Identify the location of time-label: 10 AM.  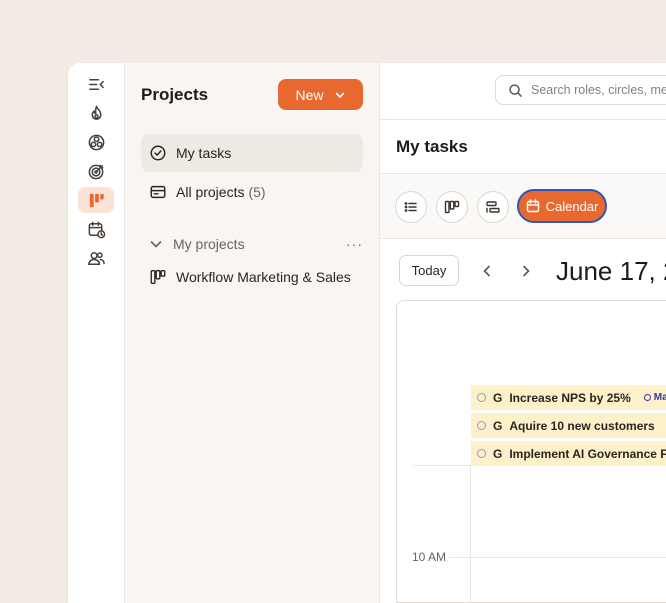
(429, 557).